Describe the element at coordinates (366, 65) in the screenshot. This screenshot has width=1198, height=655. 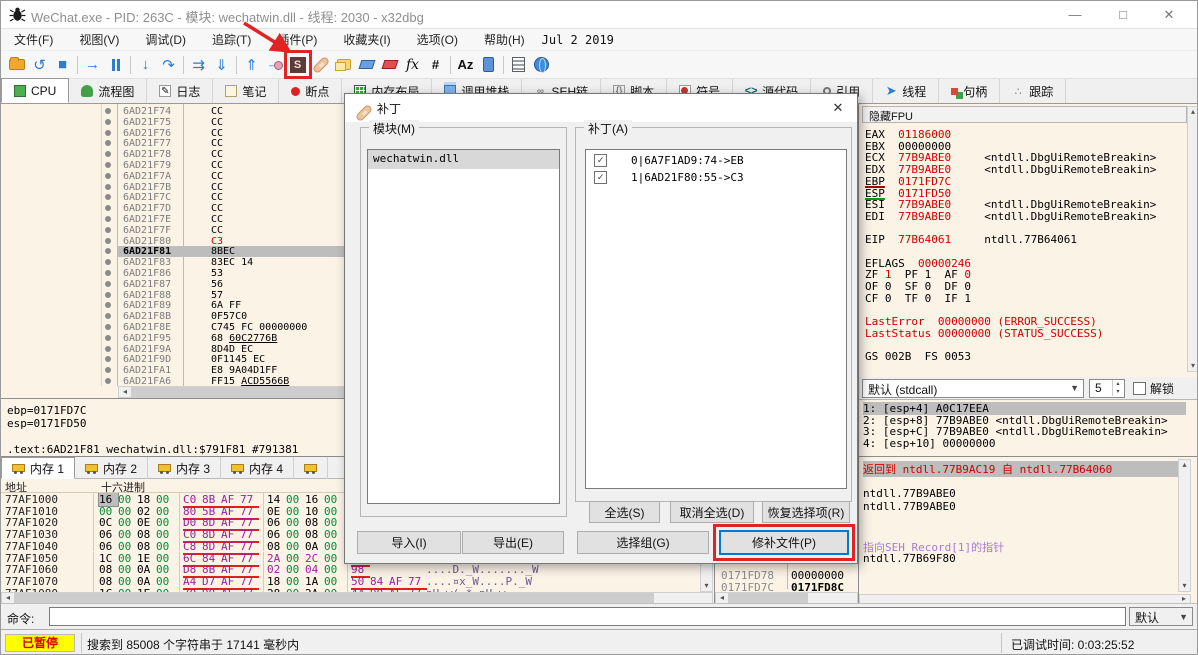
I see `label-icon` at that location.